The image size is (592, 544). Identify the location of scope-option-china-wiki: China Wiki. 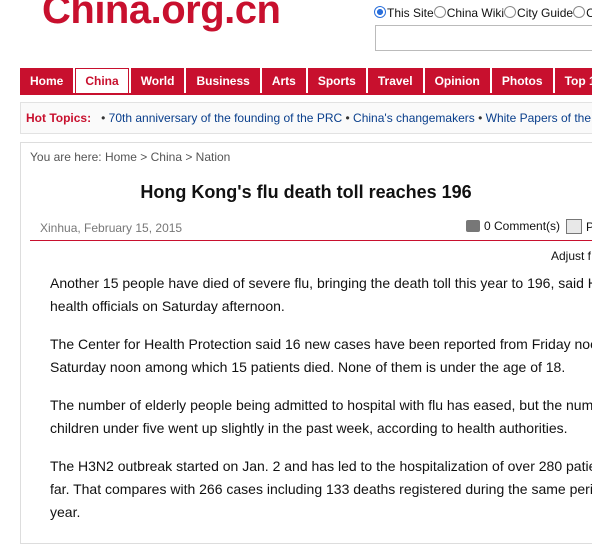
(468, 13).